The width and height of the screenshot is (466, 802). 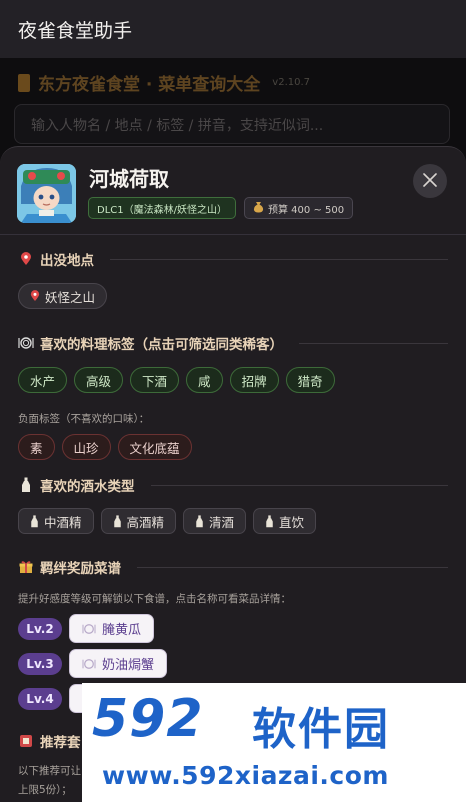 I want to click on location-title: 出没地点, so click(x=67, y=261).